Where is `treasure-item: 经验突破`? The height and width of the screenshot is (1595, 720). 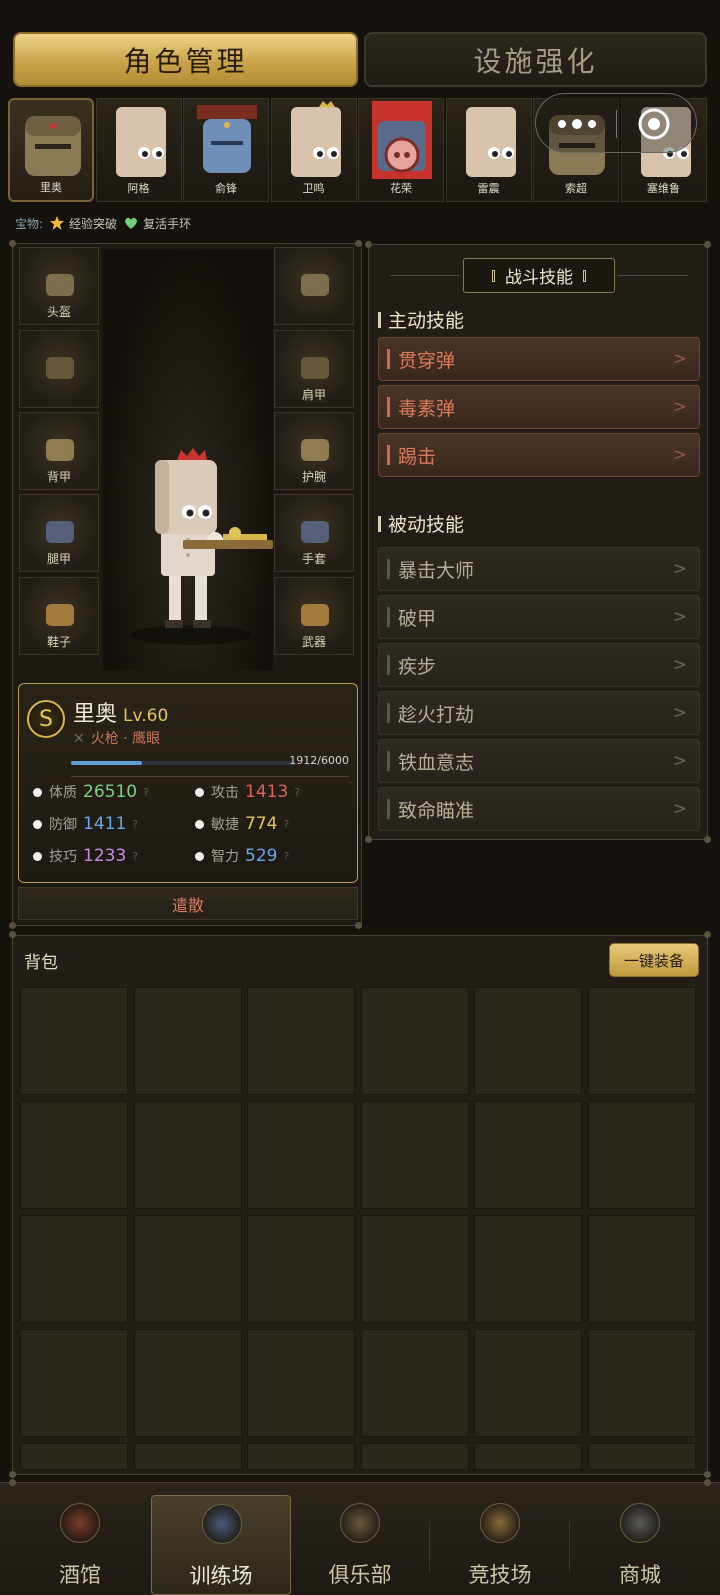
treasure-item: 经验突破 is located at coordinates (83, 223).